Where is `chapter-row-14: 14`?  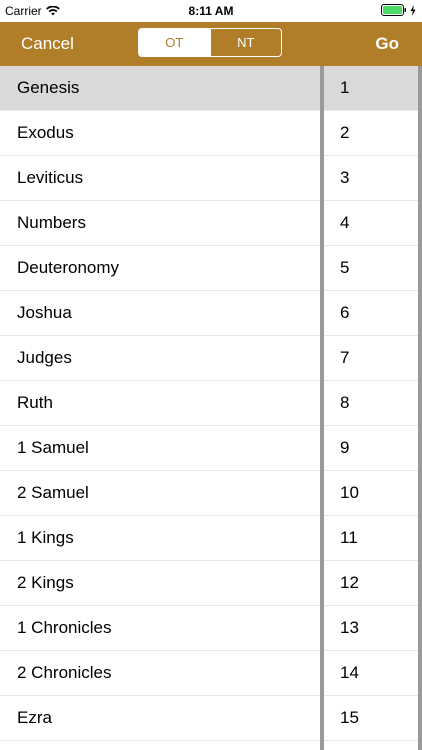
chapter-row-14: 14 is located at coordinates (371, 673).